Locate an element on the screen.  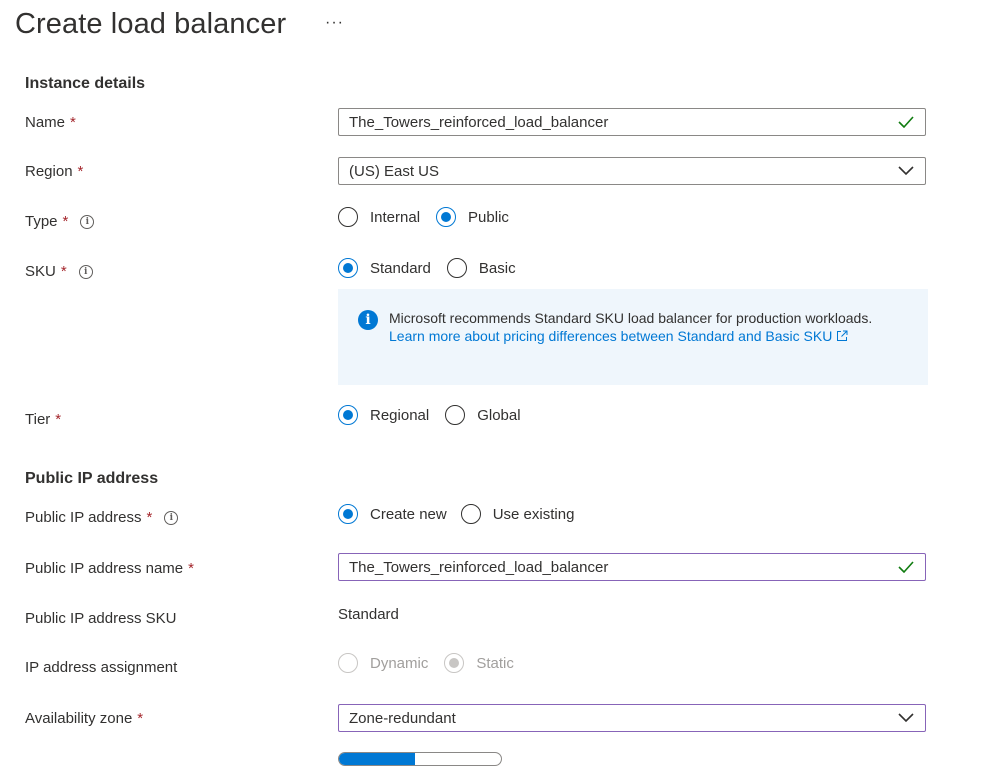
type-radio-group: Internal Public is located at coordinates (428, 217).